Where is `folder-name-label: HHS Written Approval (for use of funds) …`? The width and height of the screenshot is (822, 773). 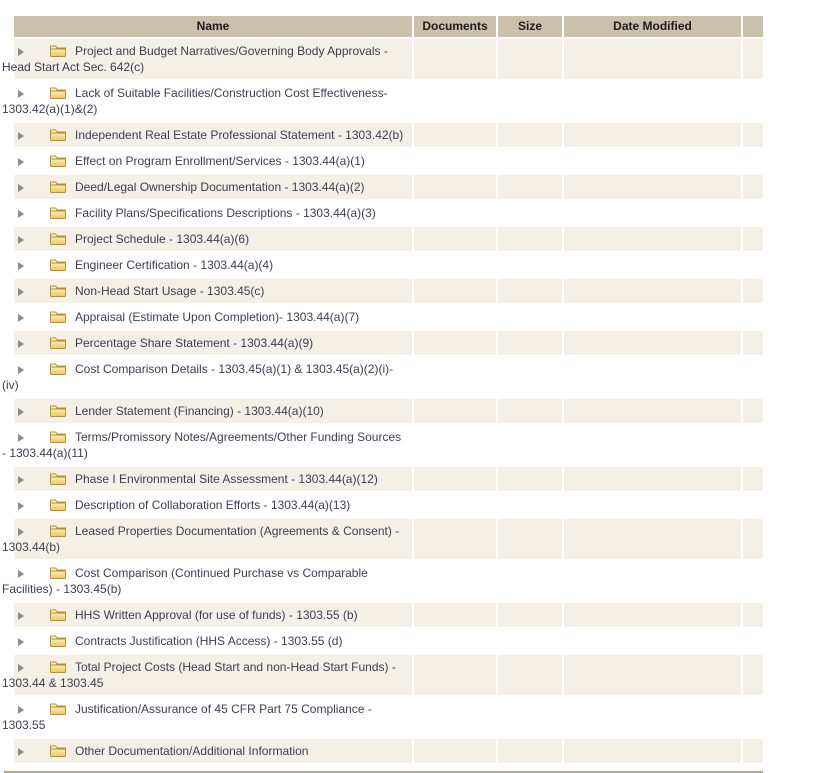
folder-name-label: HHS Written Approval (for use of funds) … is located at coordinates (216, 615).